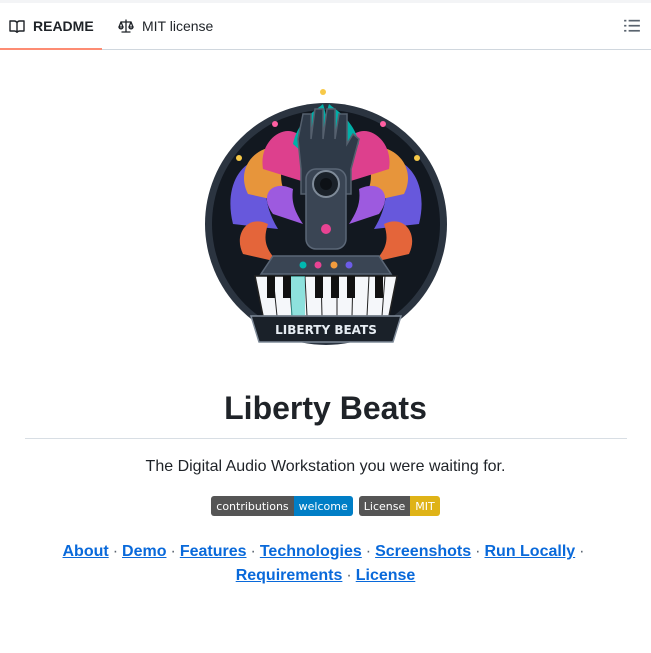  What do you see at coordinates (86, 551) in the screenshot?
I see `link-about: About` at bounding box center [86, 551].